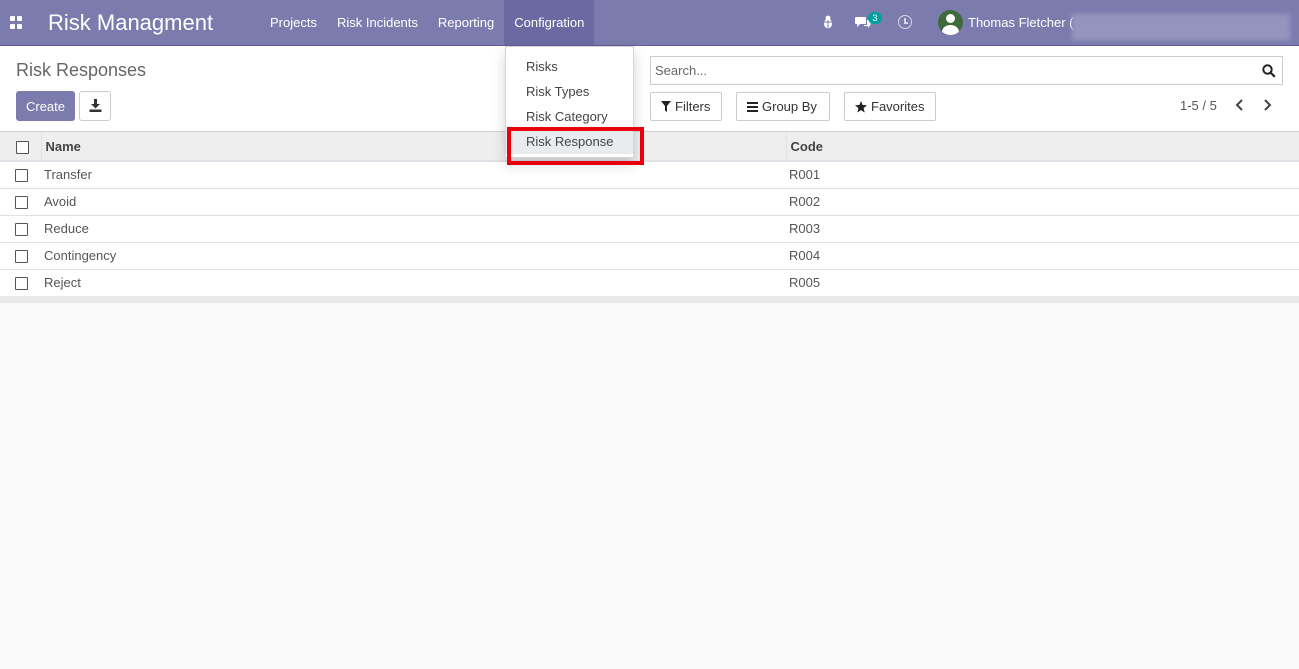 The height and width of the screenshot is (669, 1299). I want to click on row-code: R003, so click(1042, 229).